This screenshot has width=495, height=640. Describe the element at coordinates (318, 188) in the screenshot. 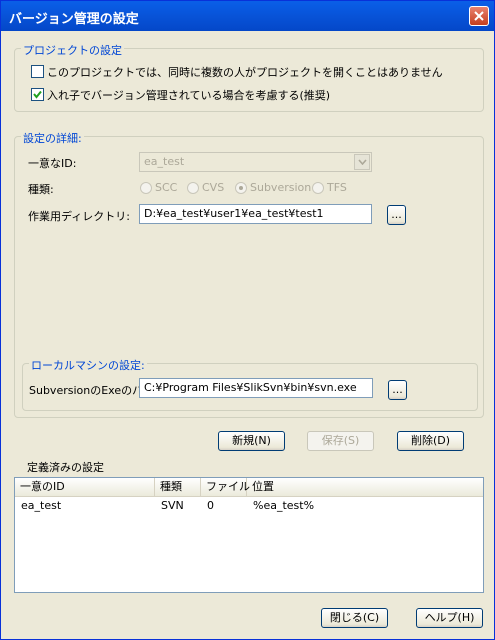

I see `radio-tfs` at that location.